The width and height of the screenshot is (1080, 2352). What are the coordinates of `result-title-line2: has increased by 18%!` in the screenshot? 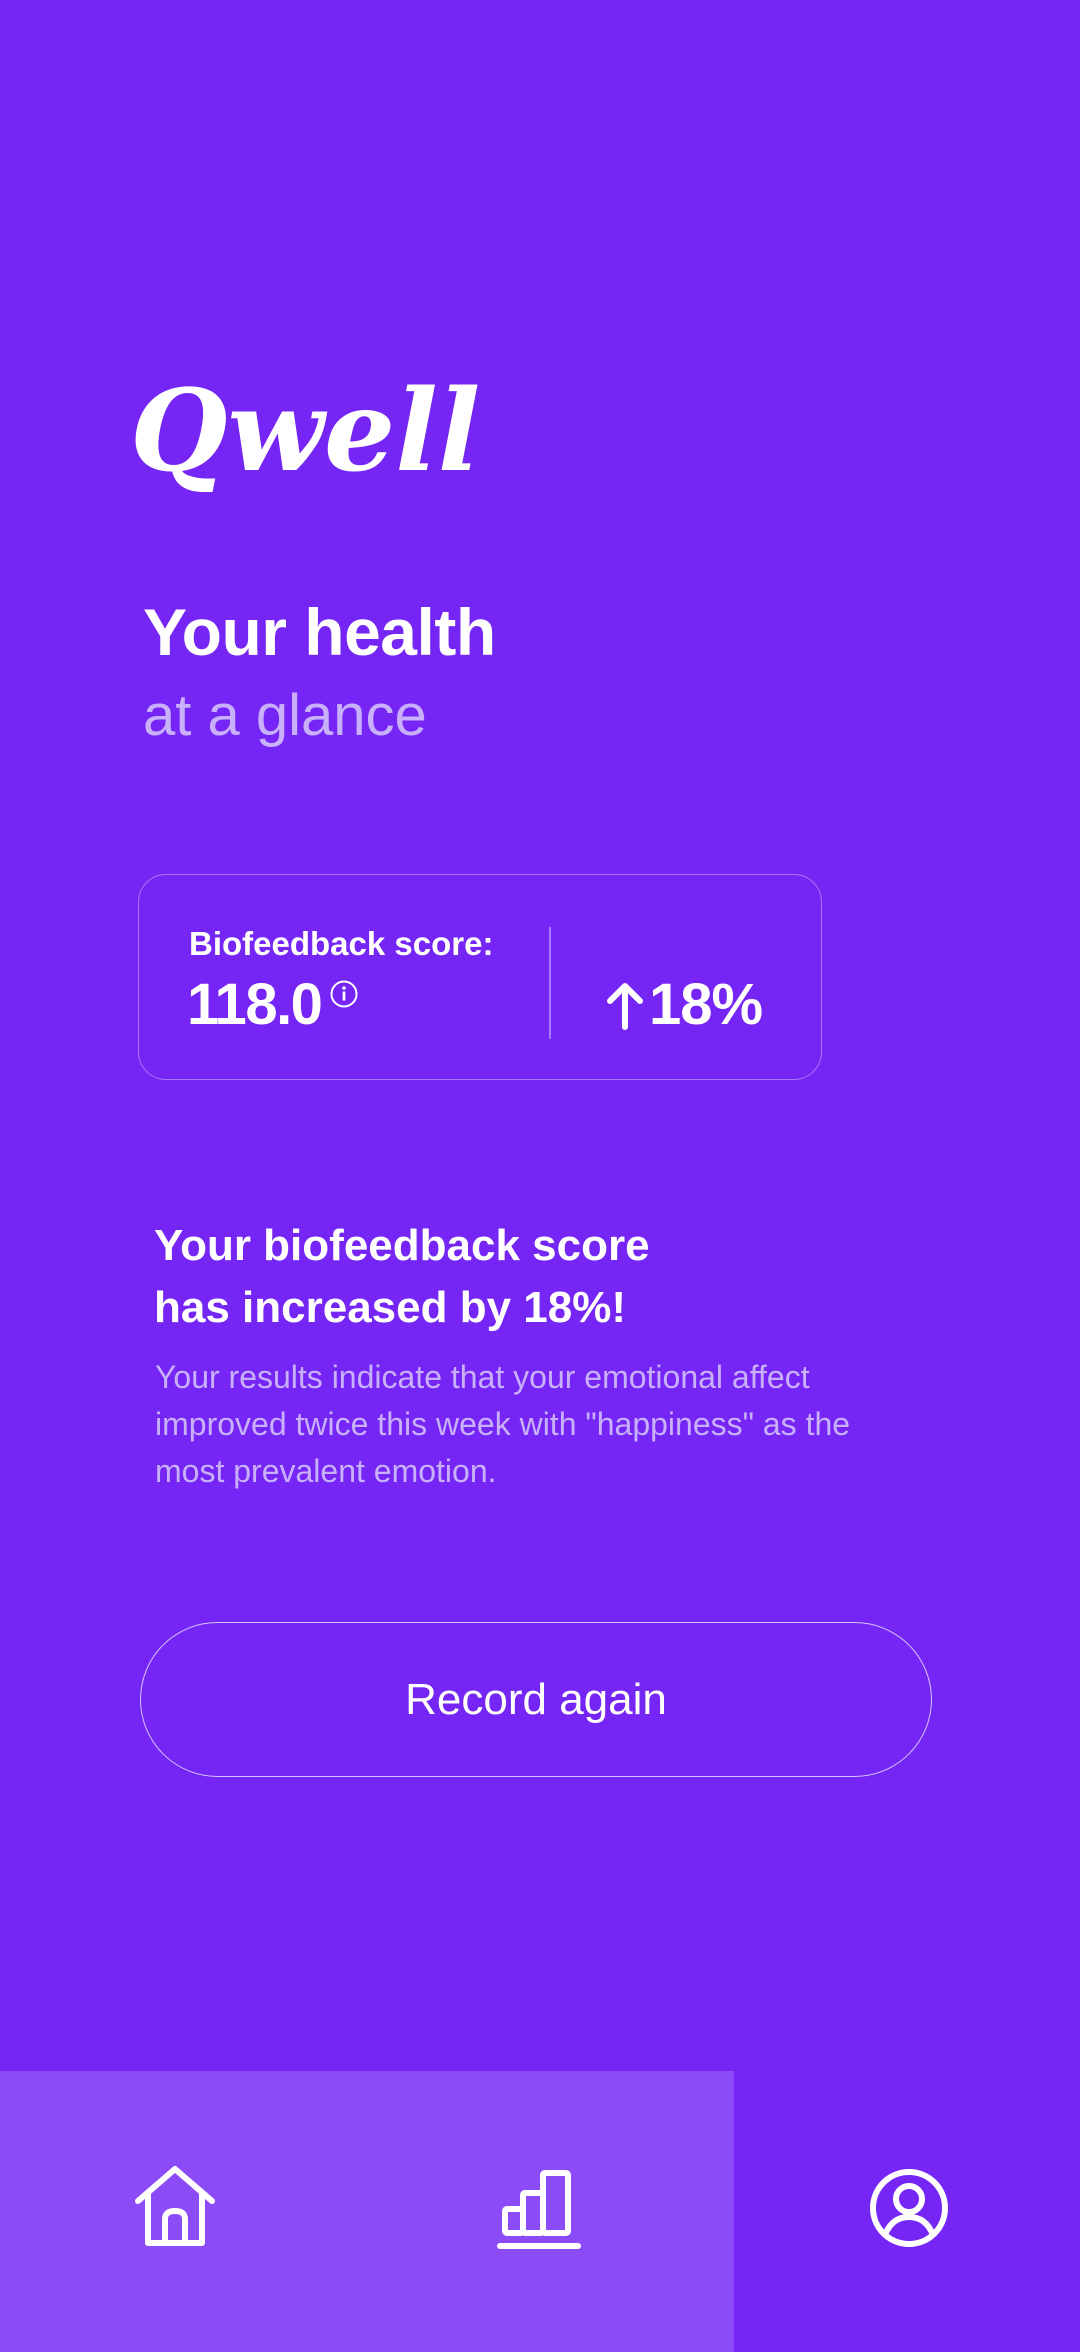 It's located at (390, 1307).